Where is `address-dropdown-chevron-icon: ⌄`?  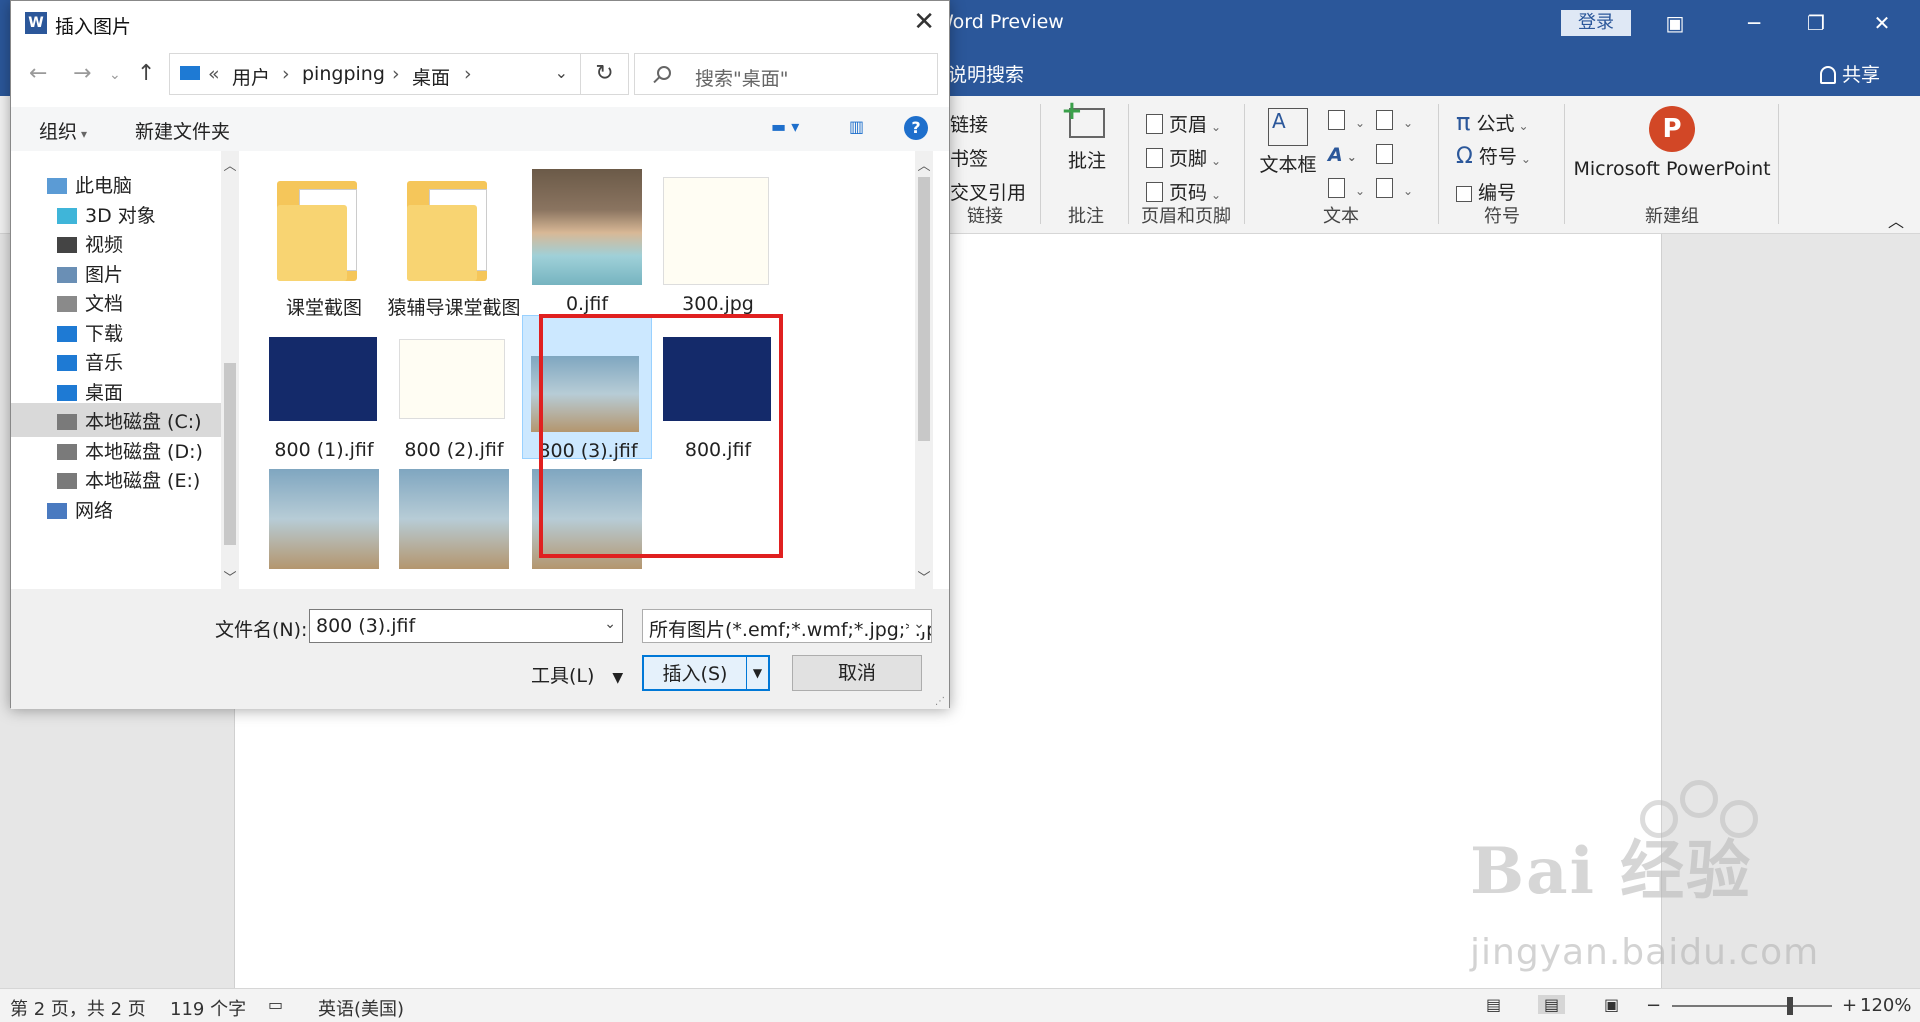 address-dropdown-chevron-icon: ⌄ is located at coordinates (561, 72).